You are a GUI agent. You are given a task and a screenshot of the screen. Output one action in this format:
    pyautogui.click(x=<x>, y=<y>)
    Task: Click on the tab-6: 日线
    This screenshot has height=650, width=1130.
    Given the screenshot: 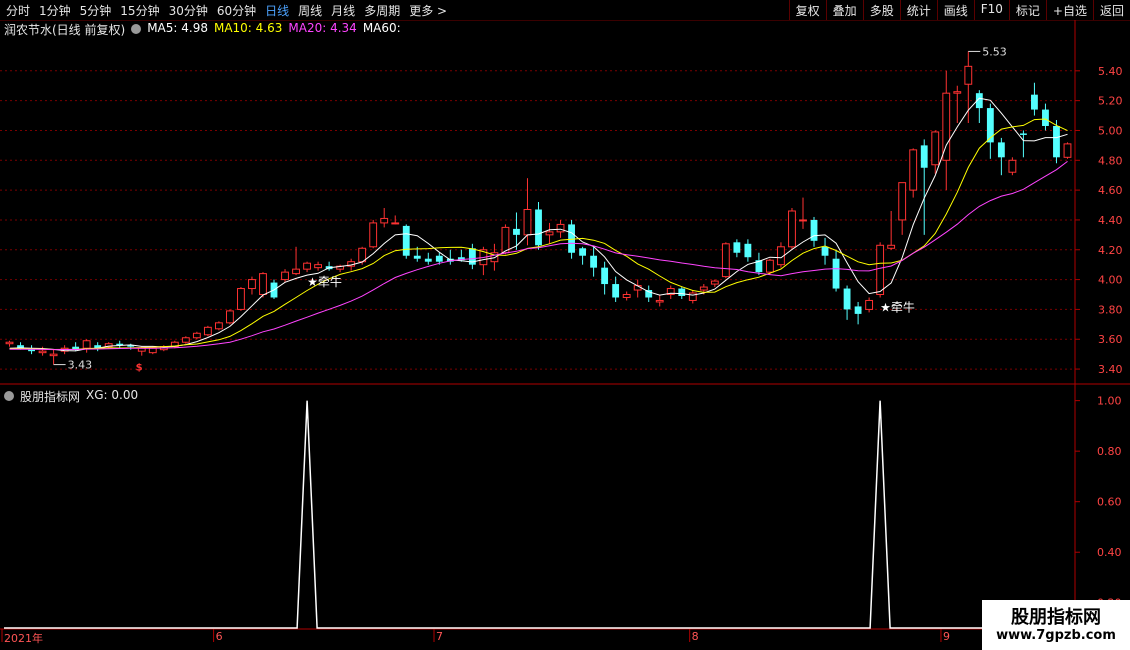 What is the action you would take?
    pyautogui.click(x=277, y=10)
    